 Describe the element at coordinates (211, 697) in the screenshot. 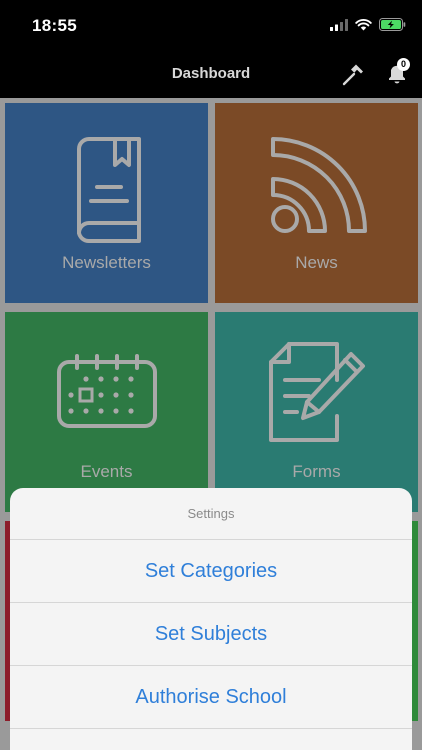

I see `authorise-school-button: Authorise School` at that location.